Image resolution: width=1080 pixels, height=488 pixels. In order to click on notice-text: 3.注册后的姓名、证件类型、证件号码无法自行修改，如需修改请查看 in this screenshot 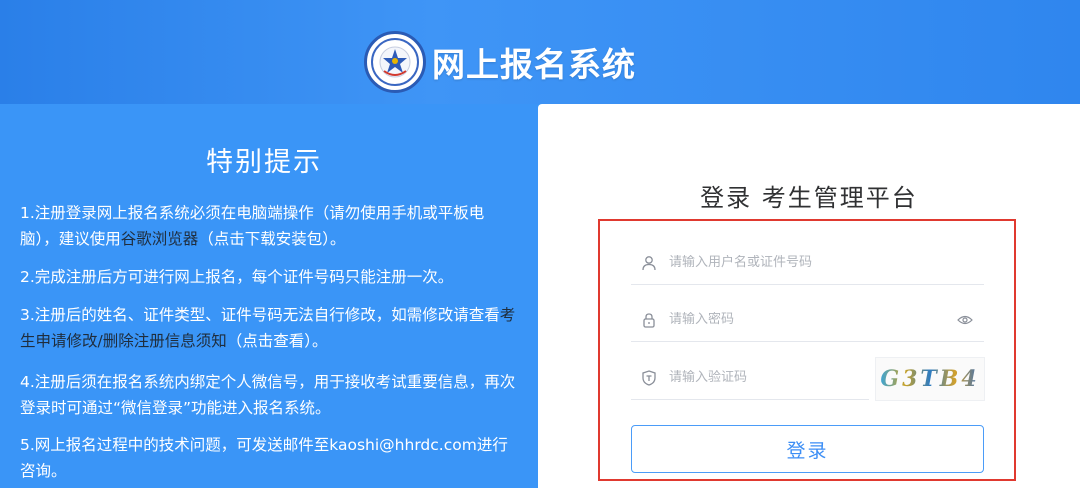, I will do `click(260, 315)`.